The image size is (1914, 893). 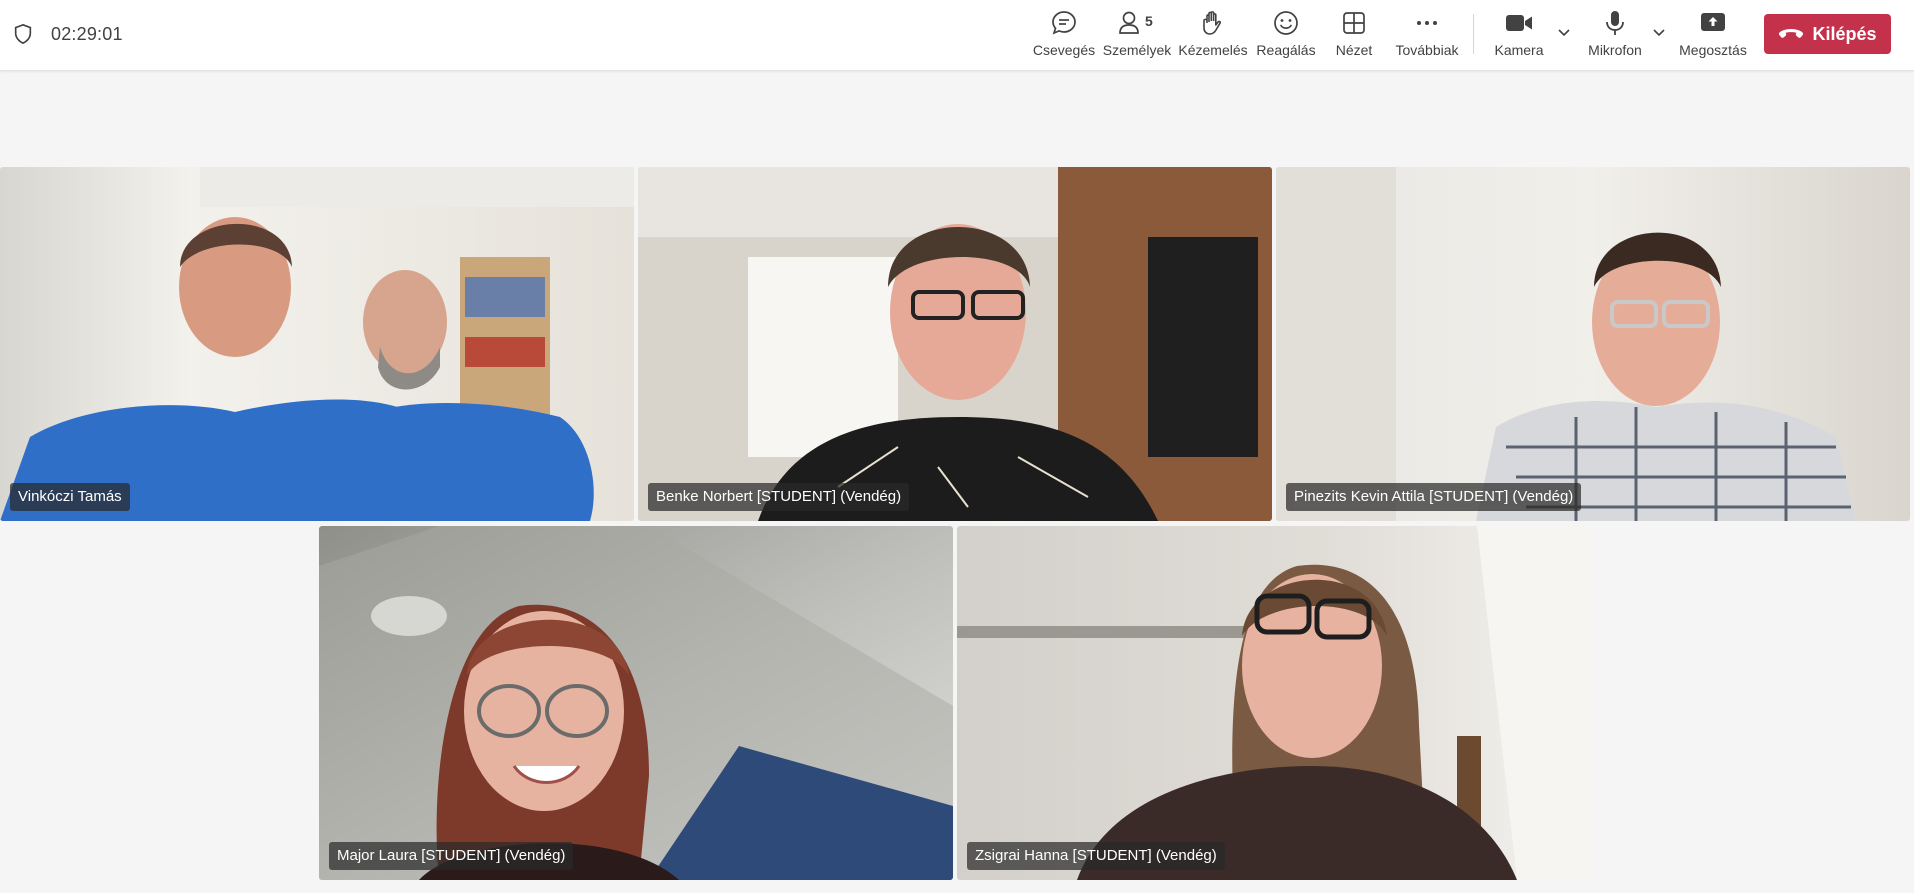 I want to click on participant-video-tile: Benke Norbert [STUDENT] (Vendég), so click(x=955, y=344).